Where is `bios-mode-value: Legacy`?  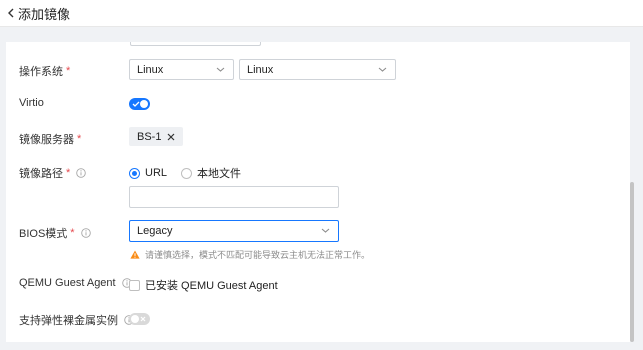
bios-mode-value: Legacy is located at coordinates (155, 231).